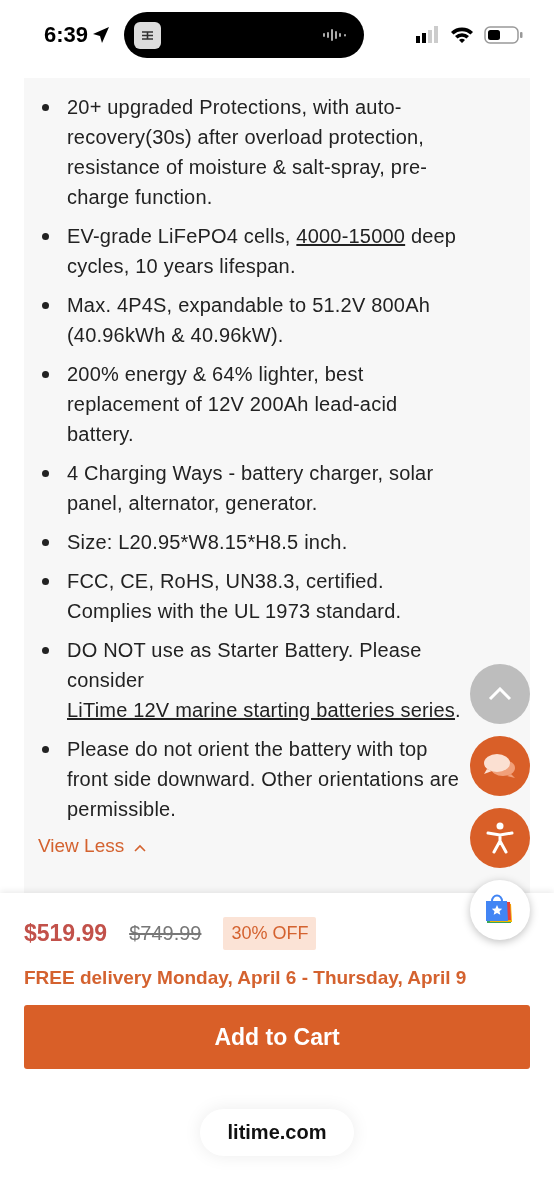 The image size is (554, 1200). Describe the element at coordinates (246, 978) in the screenshot. I see `delivery-estimate: FREE delivery Monday, April 6 - Thursday, April 9` at that location.